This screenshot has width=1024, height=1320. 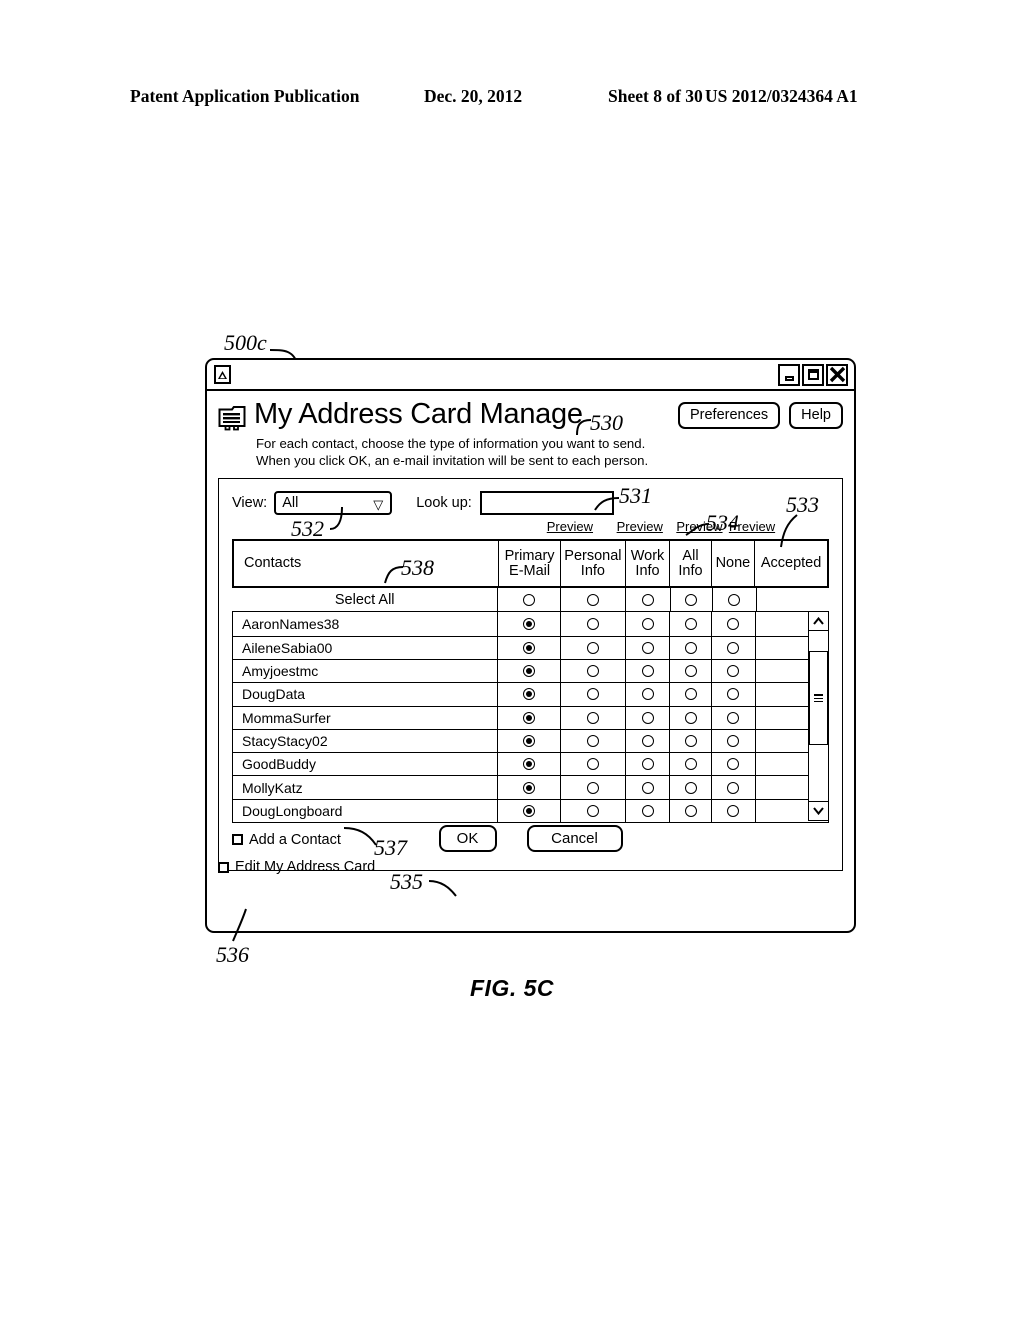 I want to click on page-title: My Address Card Manage, so click(x=418, y=414).